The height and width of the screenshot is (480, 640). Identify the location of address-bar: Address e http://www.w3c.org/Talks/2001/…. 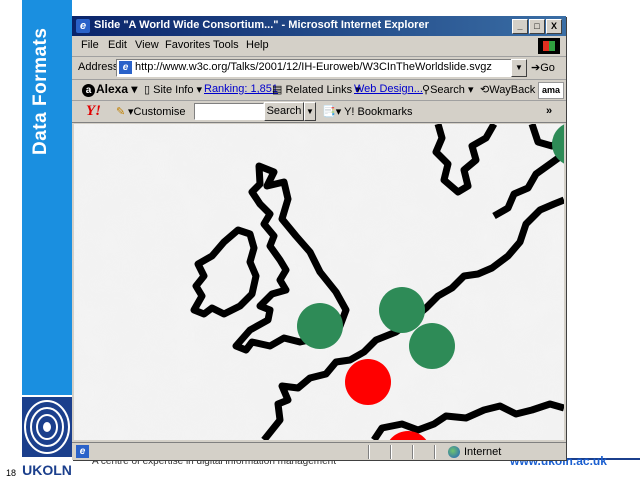
(319, 68).